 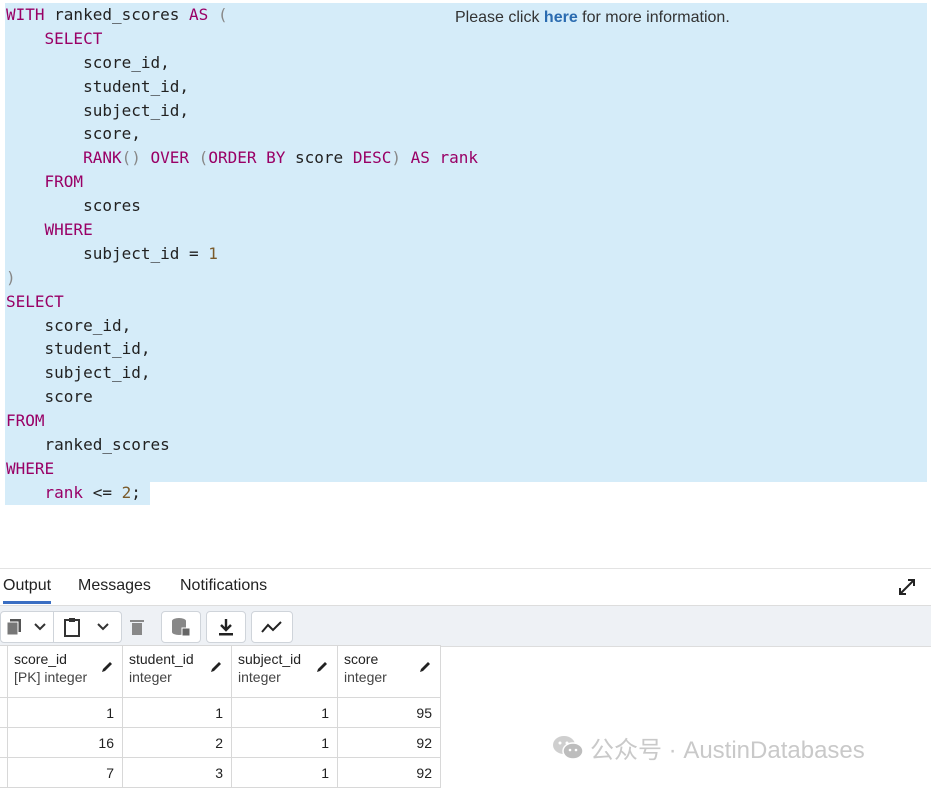 I want to click on tab-notifications: Notifications, so click(x=223, y=586).